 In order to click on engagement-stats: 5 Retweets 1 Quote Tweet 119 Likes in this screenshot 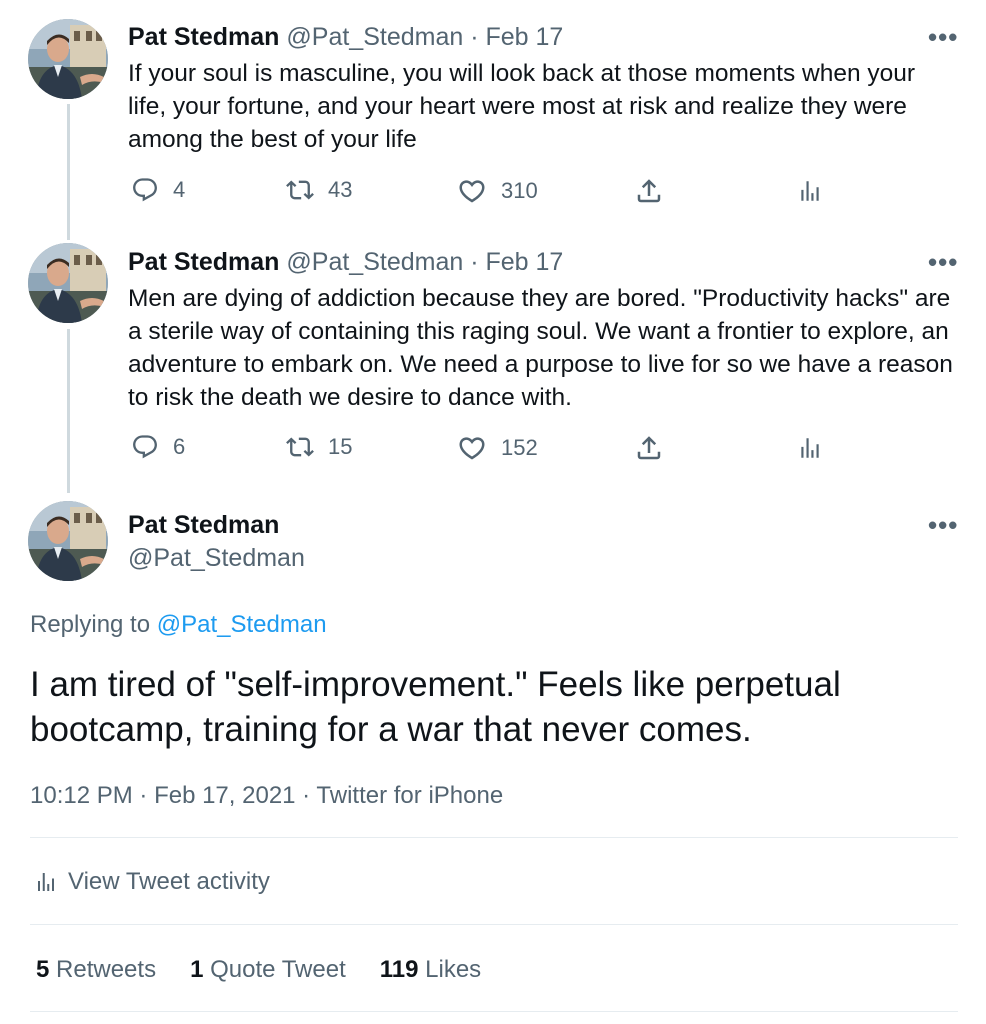, I will do `click(258, 970)`.